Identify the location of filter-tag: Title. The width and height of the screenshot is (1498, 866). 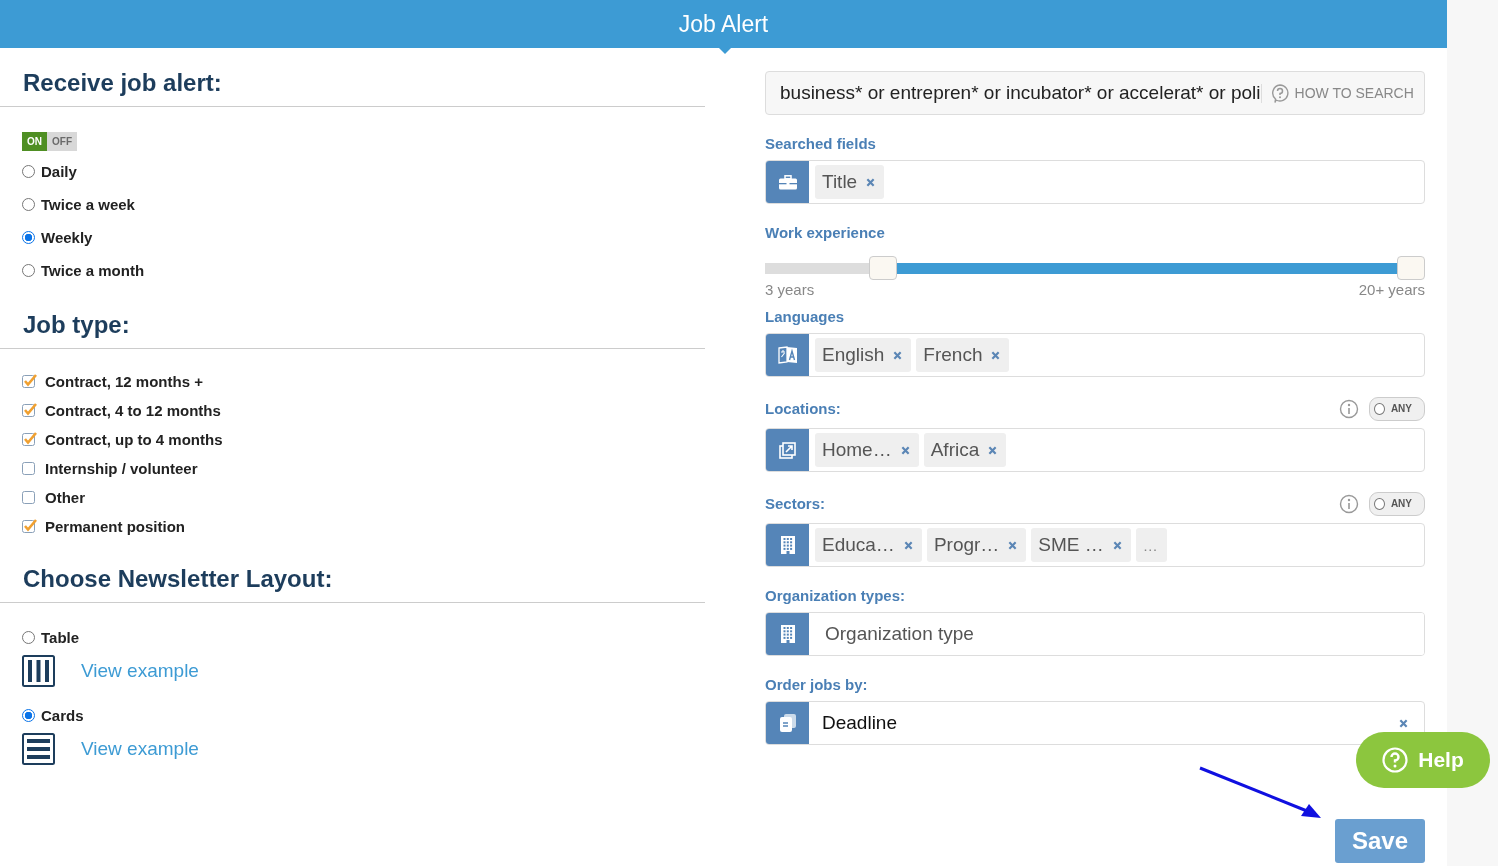
(850, 182).